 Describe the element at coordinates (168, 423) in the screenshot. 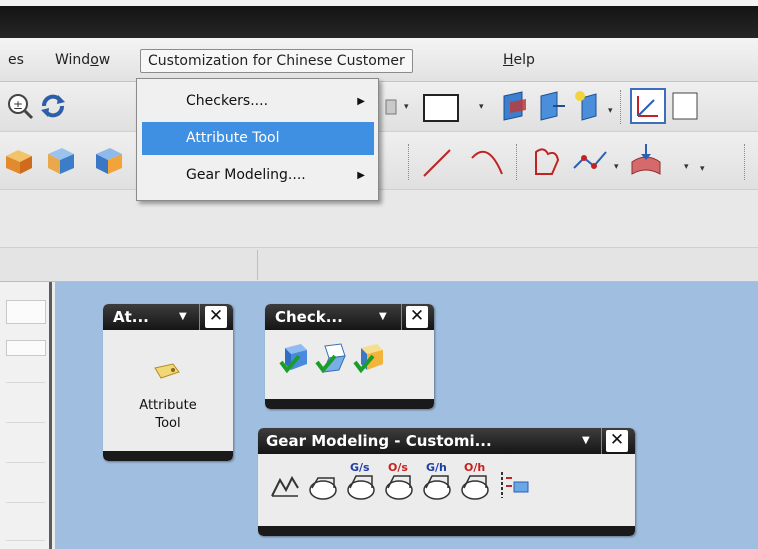

I see `attribute-tool-label-line2: Tool` at that location.